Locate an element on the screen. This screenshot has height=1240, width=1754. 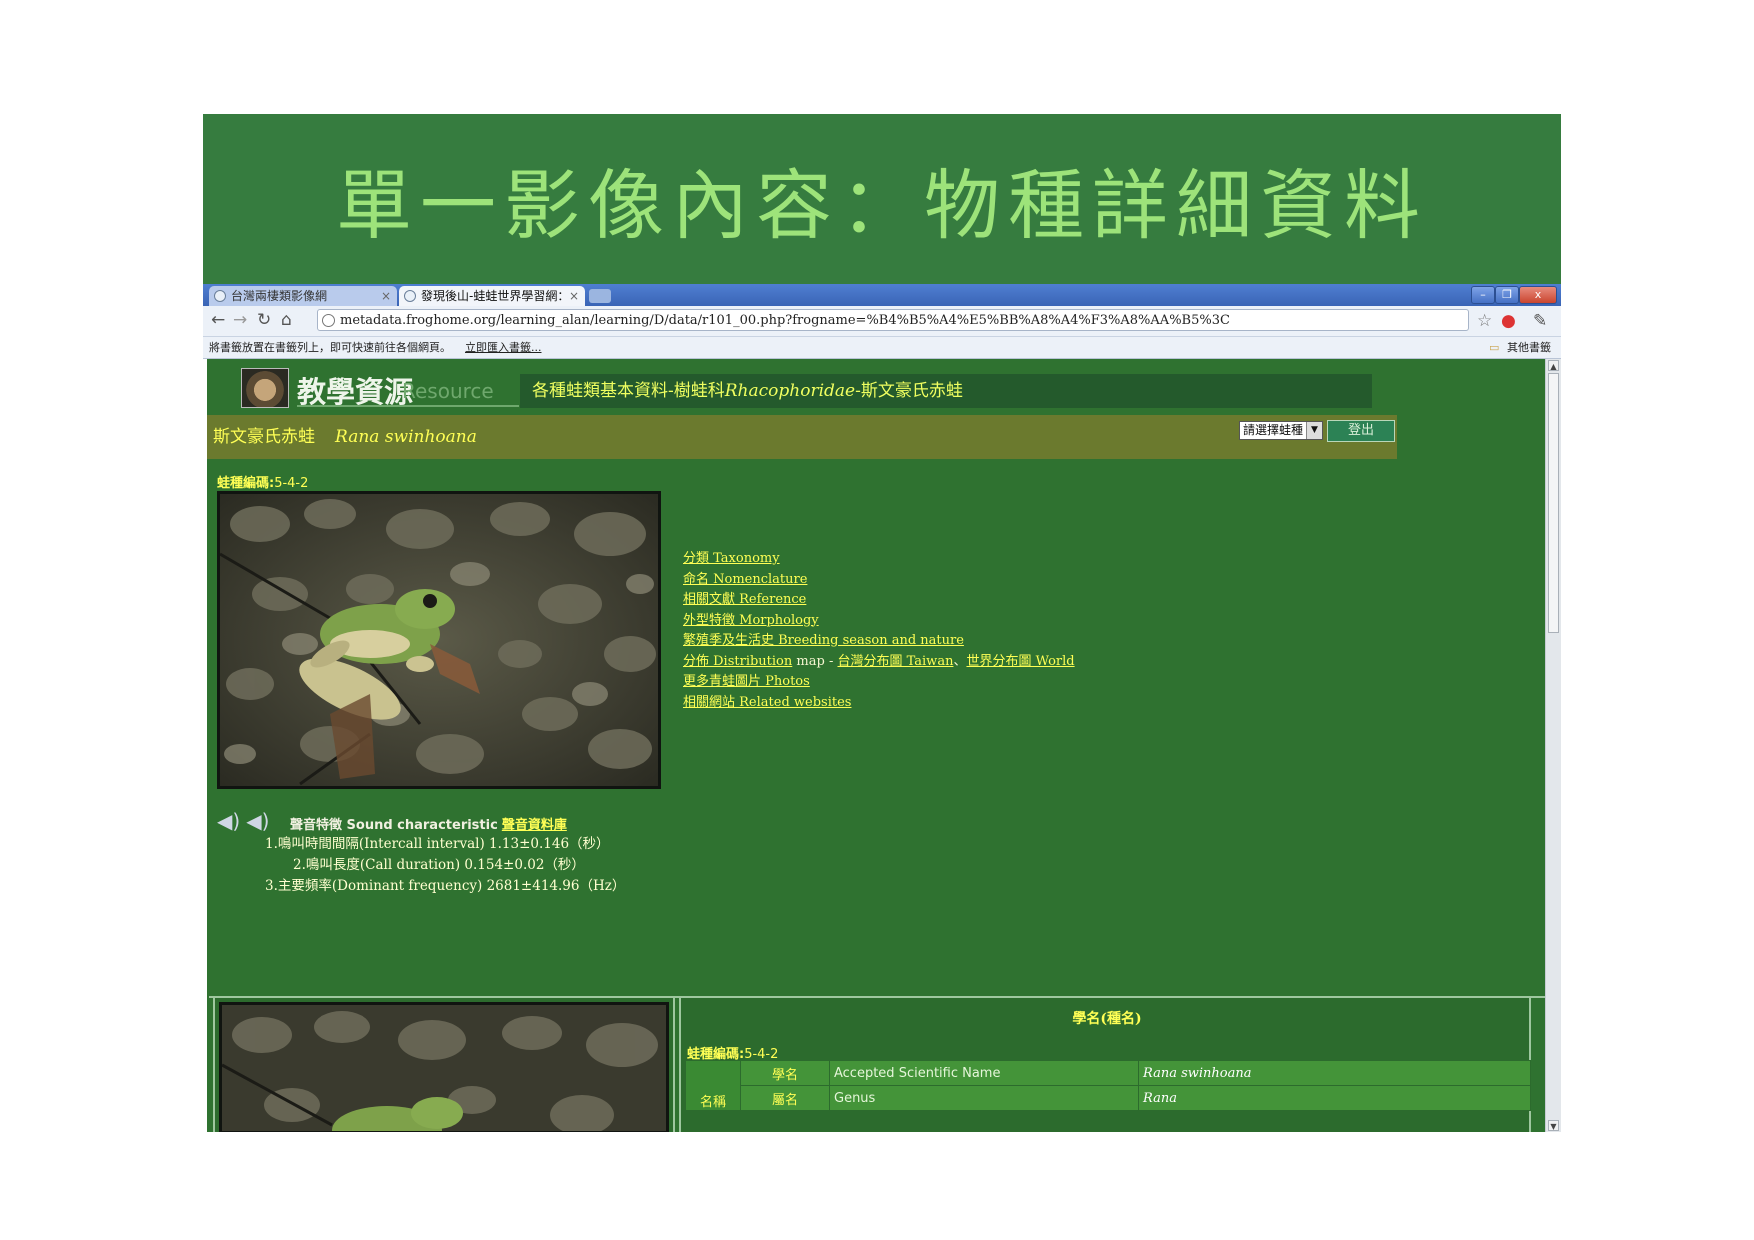
row-label: 學名 is located at coordinates (785, 1073).